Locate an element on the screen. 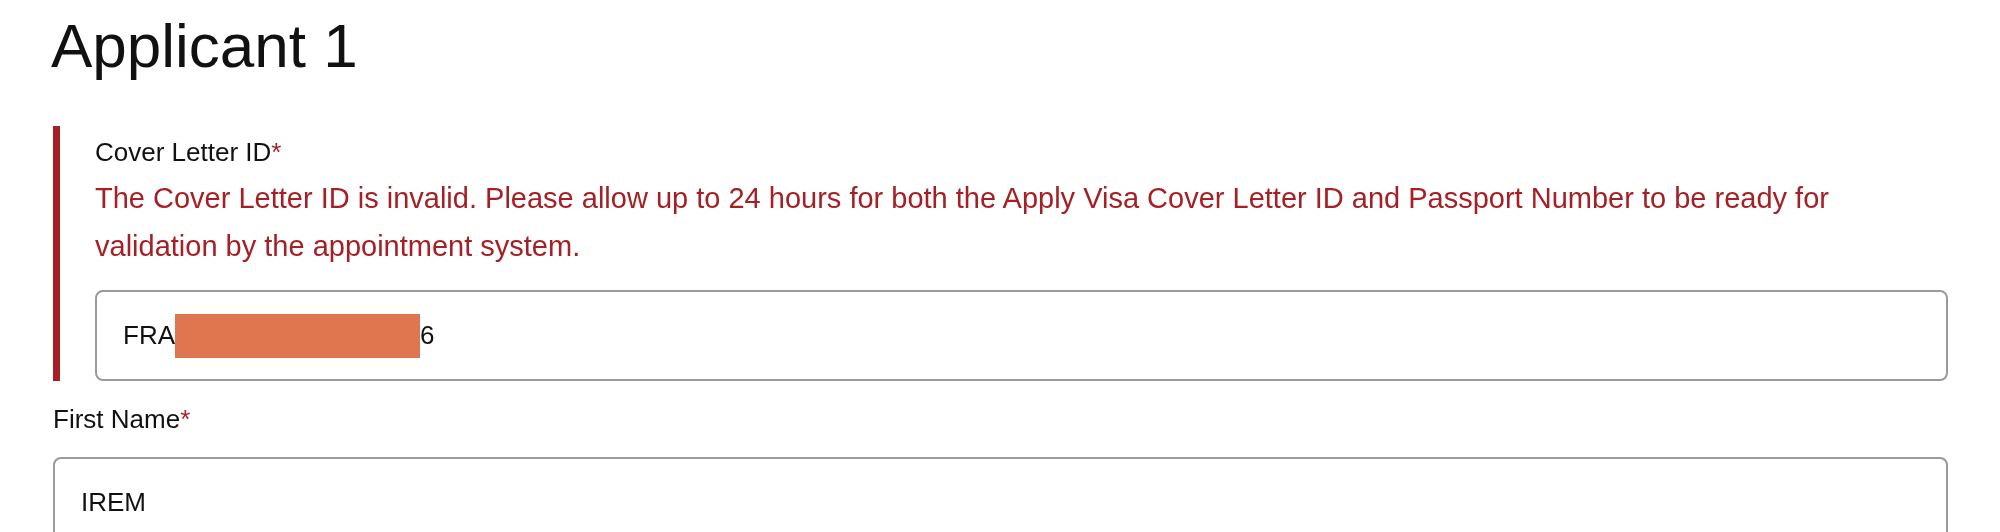 The width and height of the screenshot is (2000, 532). field-label: First Name* is located at coordinates (122, 419).